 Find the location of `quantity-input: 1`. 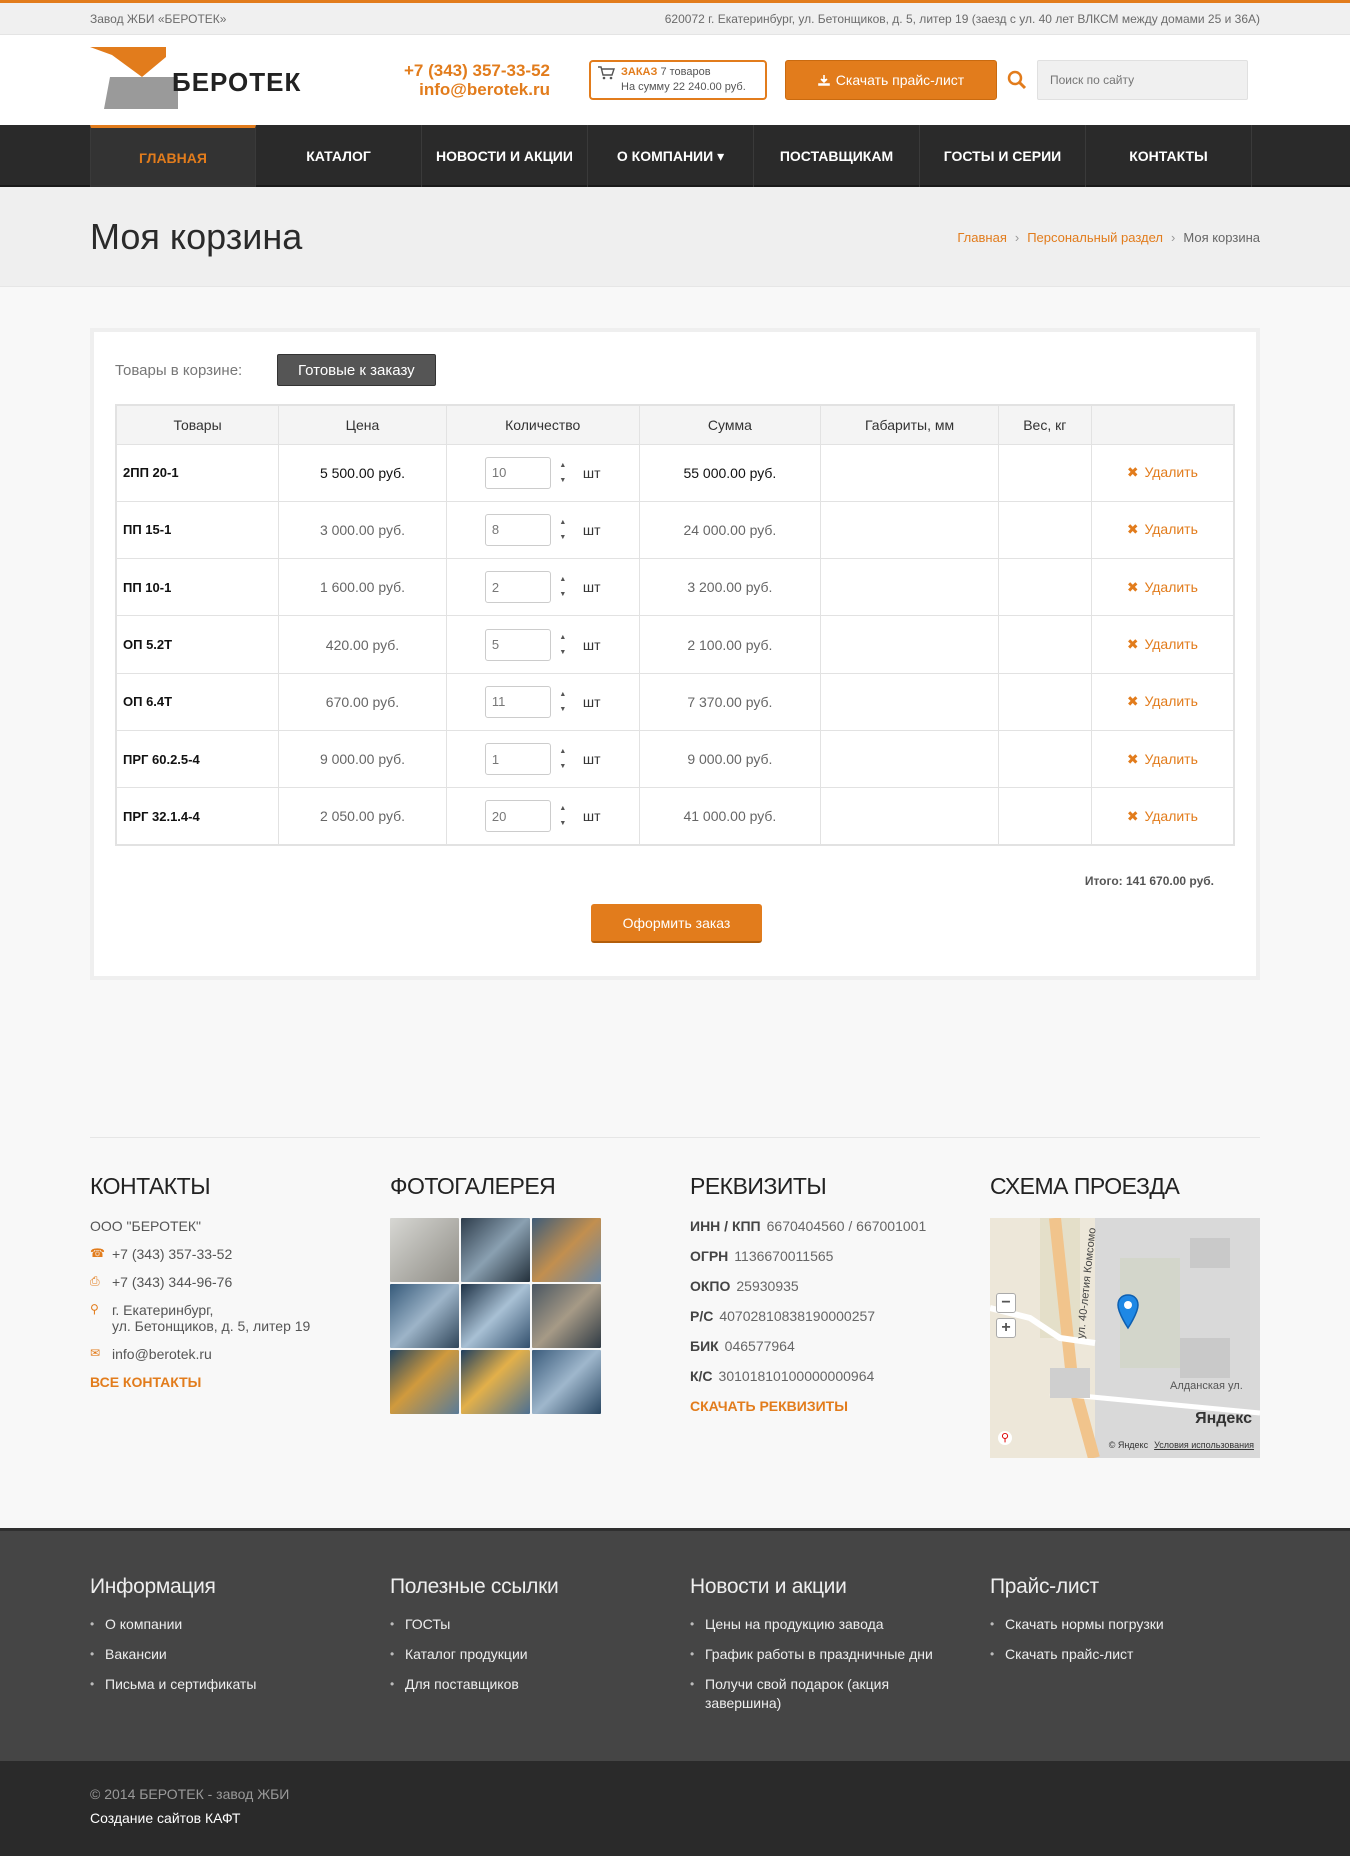

quantity-input: 1 is located at coordinates (517, 759).